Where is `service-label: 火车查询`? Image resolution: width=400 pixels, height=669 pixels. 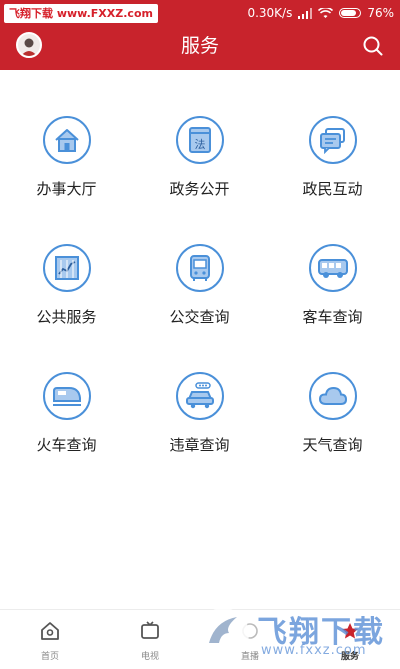 service-label: 火车查询 is located at coordinates (66, 445).